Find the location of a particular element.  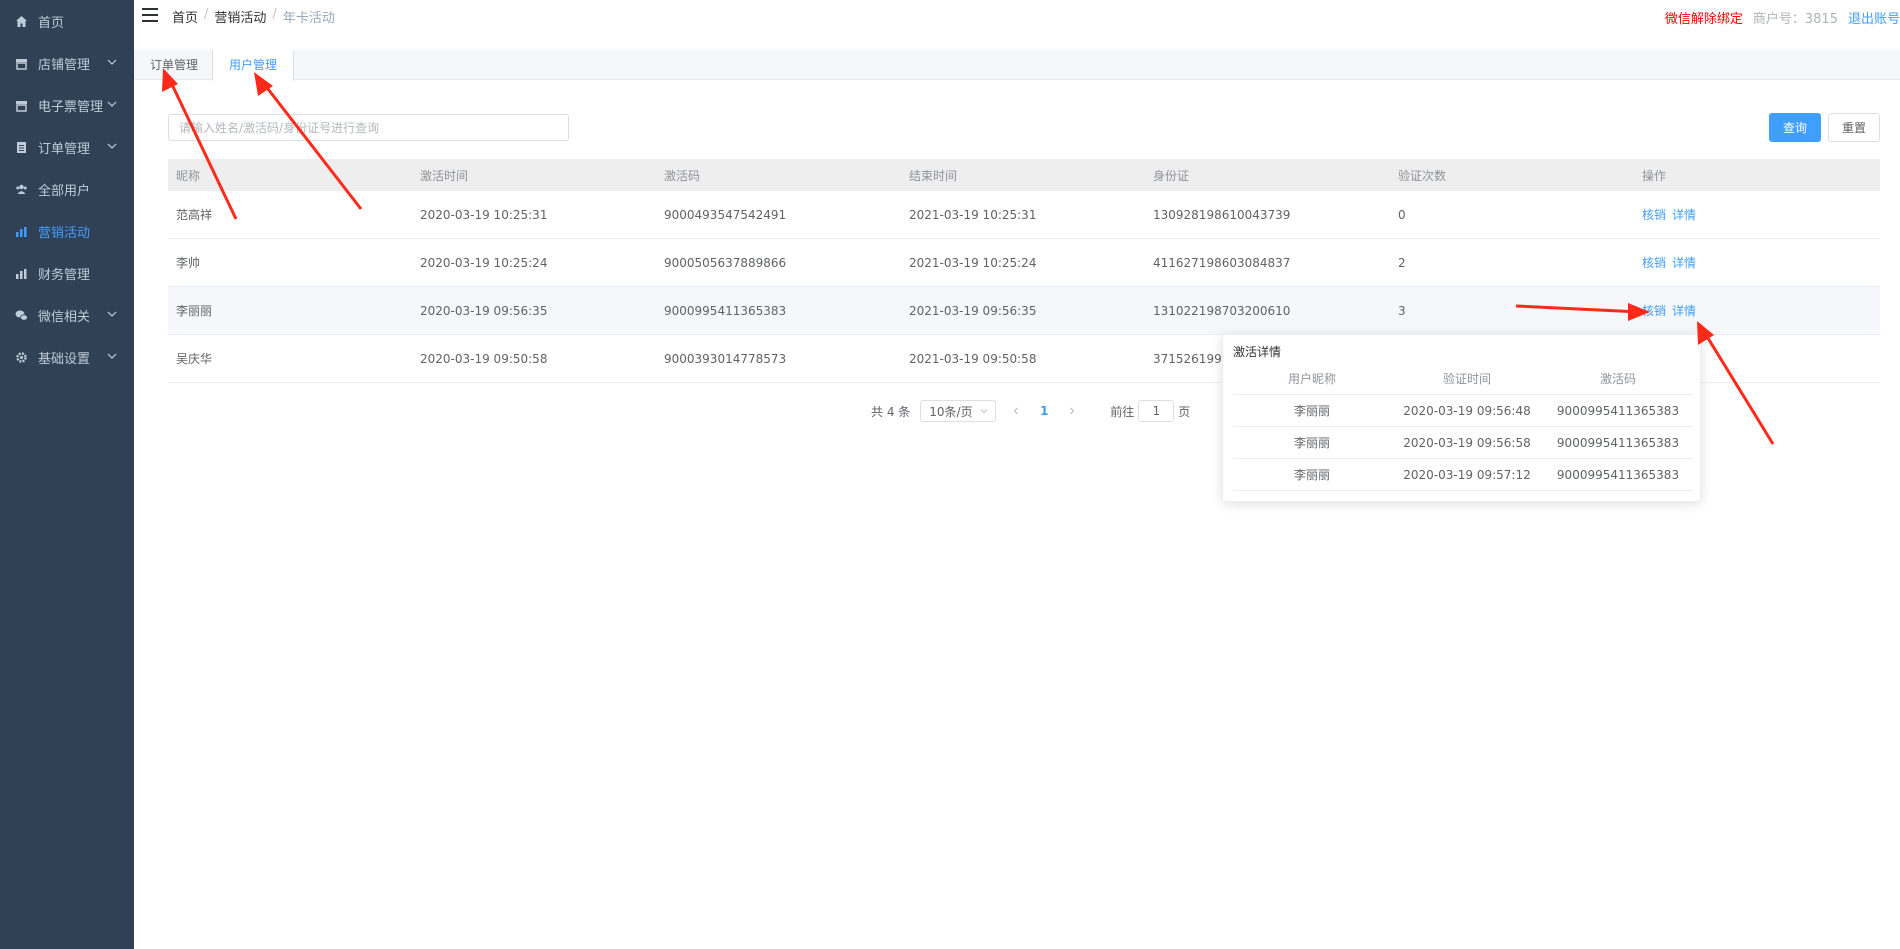

breadcrumb-marketing: 营销活动 is located at coordinates (240, 16).